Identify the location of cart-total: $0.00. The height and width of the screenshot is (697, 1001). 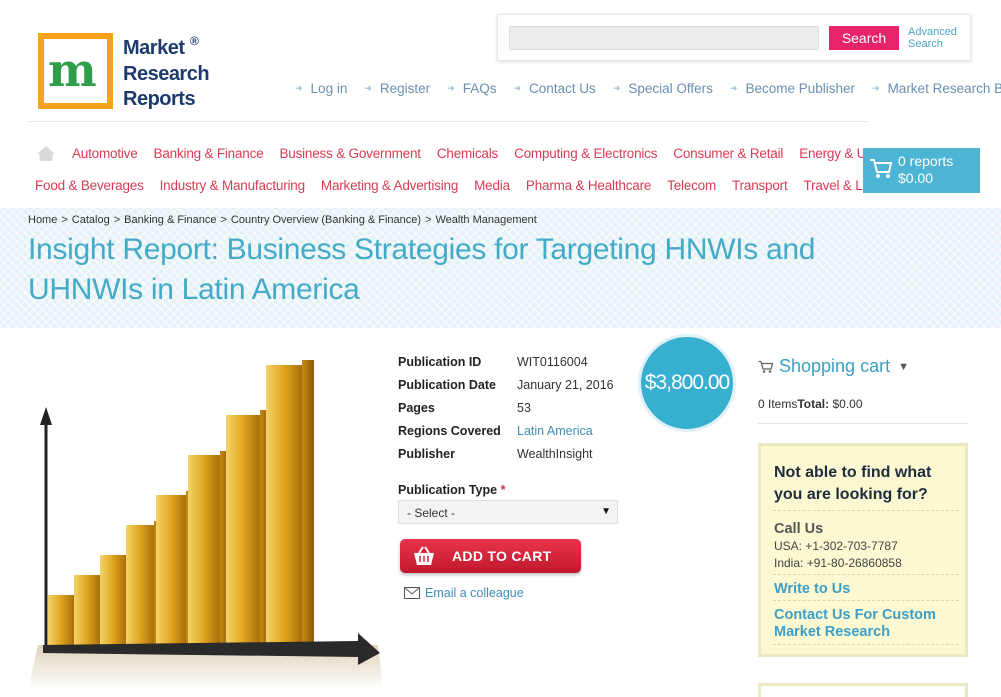
(916, 178).